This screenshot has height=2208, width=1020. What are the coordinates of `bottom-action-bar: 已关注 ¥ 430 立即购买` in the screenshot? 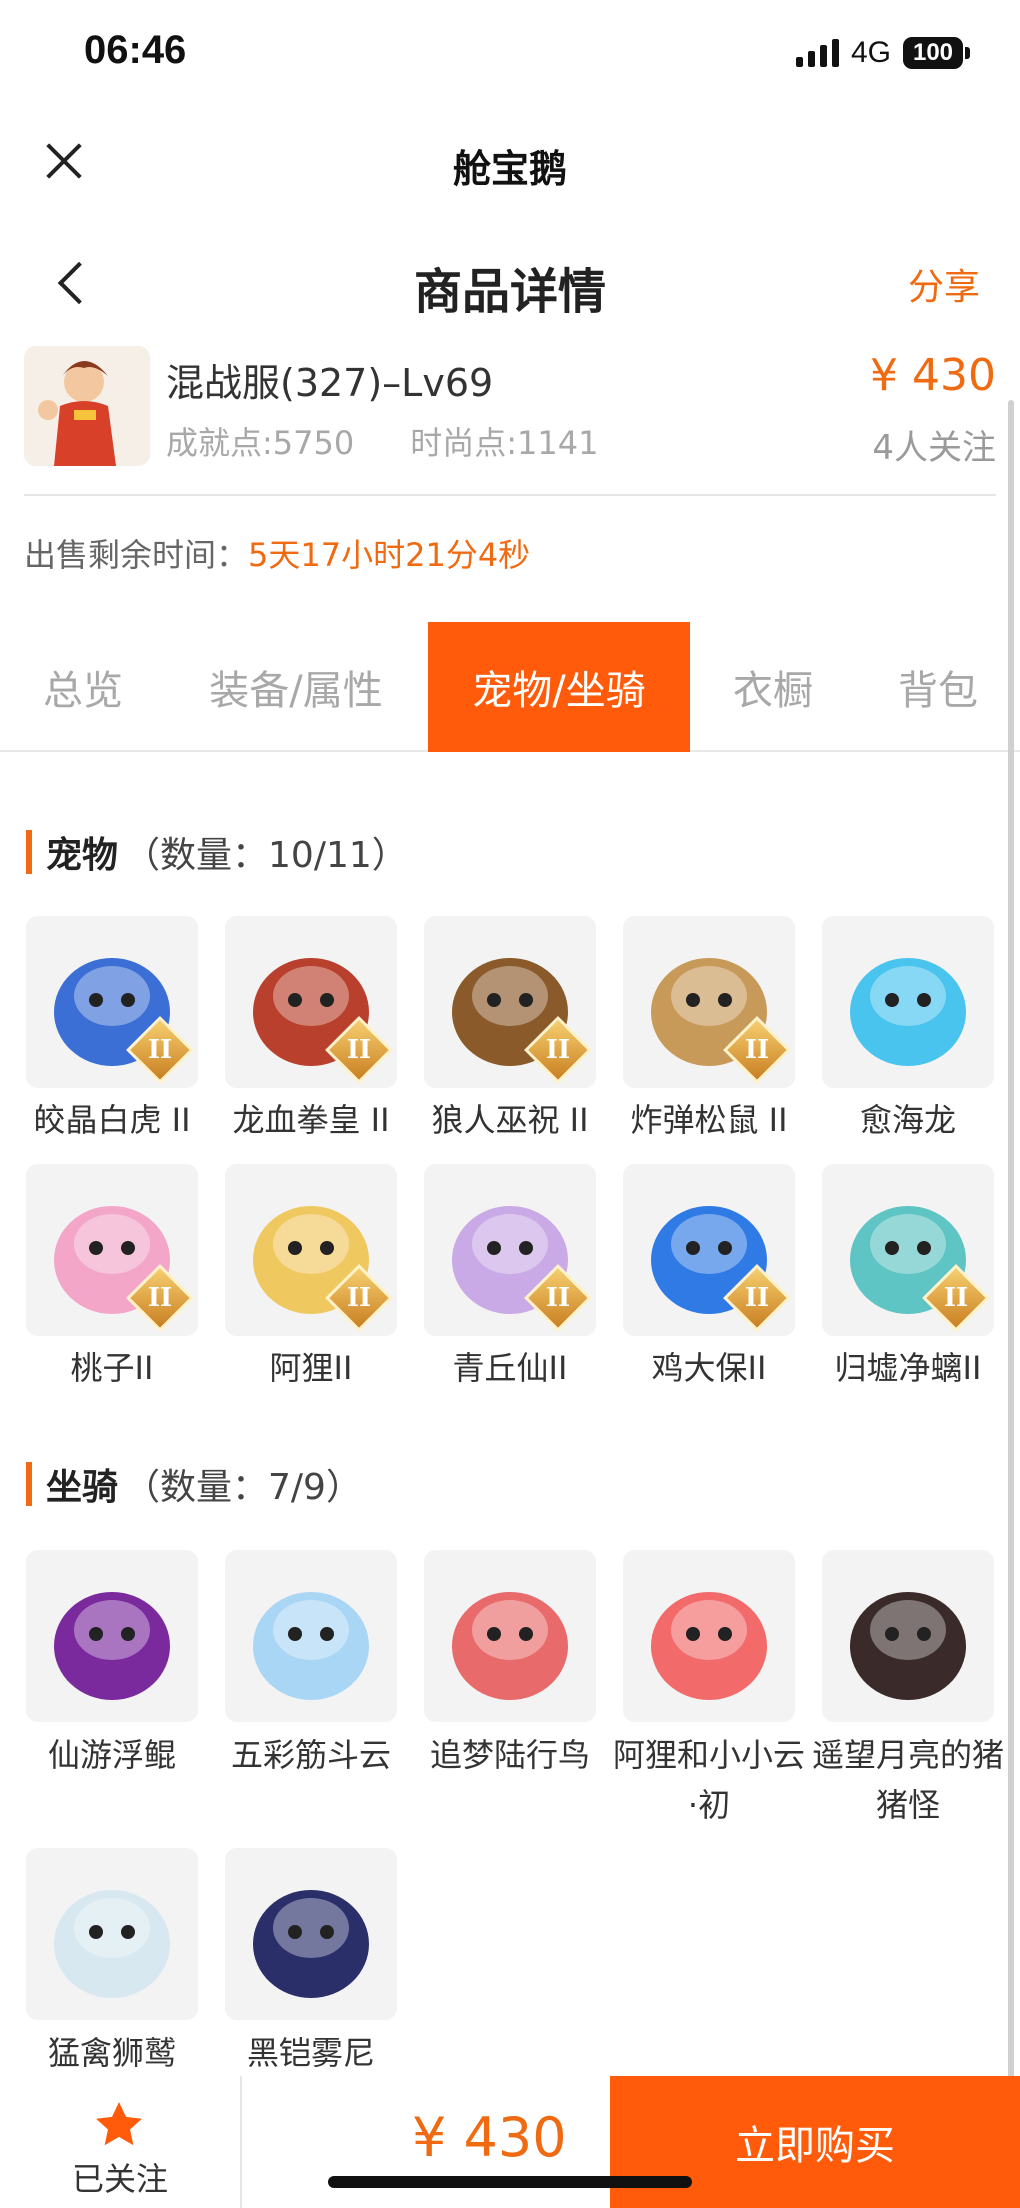 It's located at (510, 2142).